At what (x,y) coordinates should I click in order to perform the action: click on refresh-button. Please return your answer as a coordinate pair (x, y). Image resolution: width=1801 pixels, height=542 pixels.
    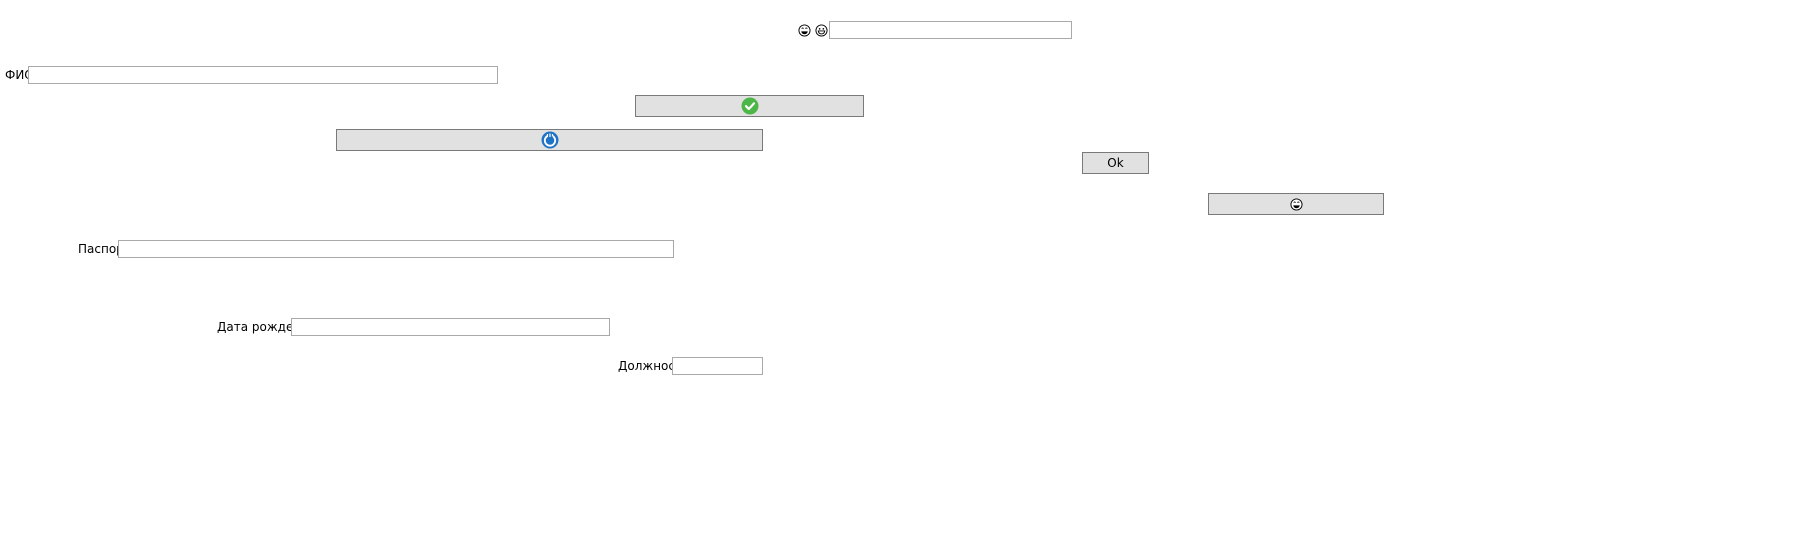
    Looking at the image, I should click on (549, 140).